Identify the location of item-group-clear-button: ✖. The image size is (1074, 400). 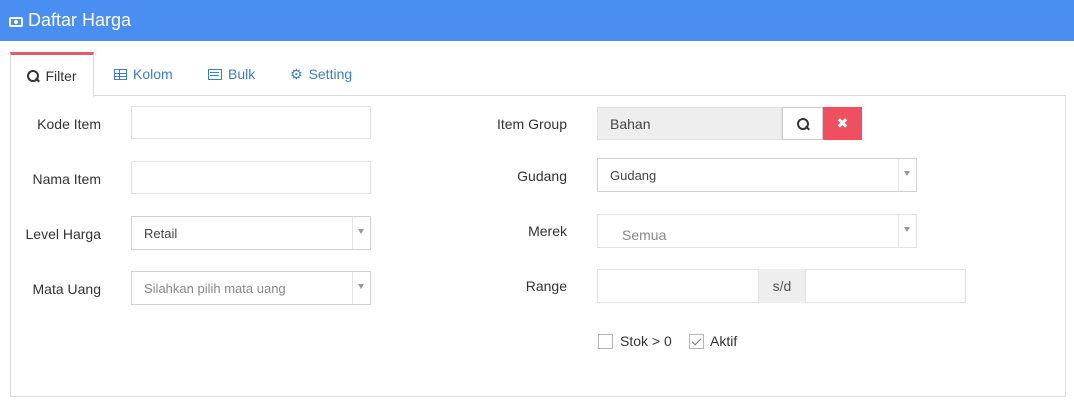
(842, 123).